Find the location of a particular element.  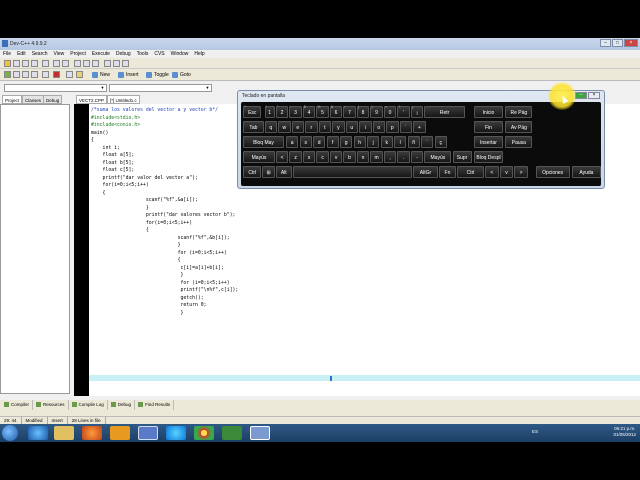

editor-tab-vect2: VECT2.CPP is located at coordinates (92, 99).